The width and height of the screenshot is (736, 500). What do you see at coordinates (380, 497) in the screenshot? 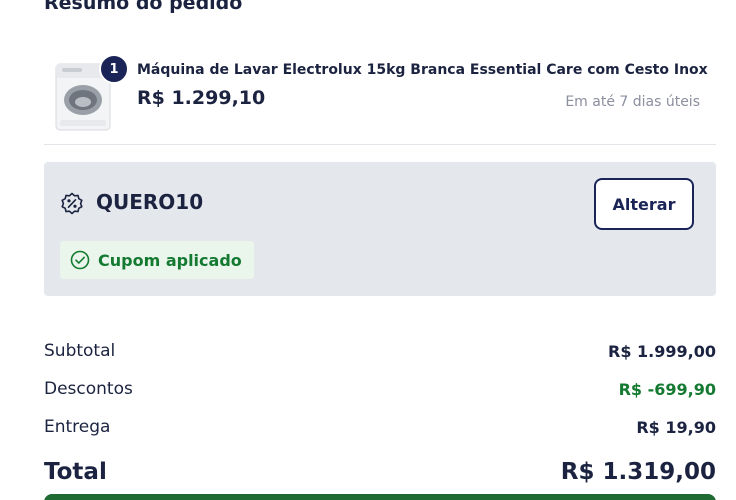
I see `checkout-button` at bounding box center [380, 497].